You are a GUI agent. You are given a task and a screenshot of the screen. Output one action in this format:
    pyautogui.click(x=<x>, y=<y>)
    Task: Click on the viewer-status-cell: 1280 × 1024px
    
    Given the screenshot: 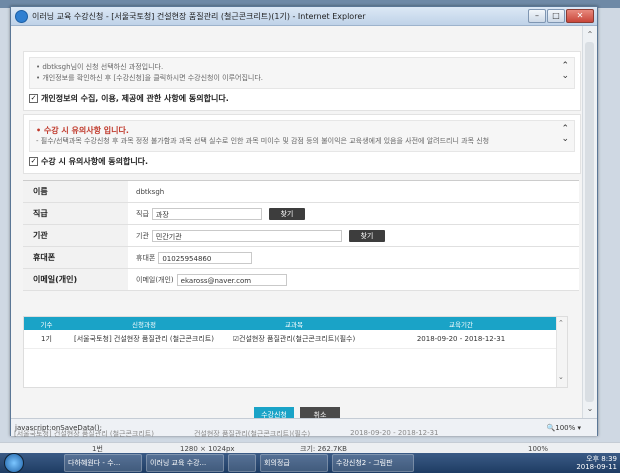 What is the action you would take?
    pyautogui.click(x=207, y=448)
    